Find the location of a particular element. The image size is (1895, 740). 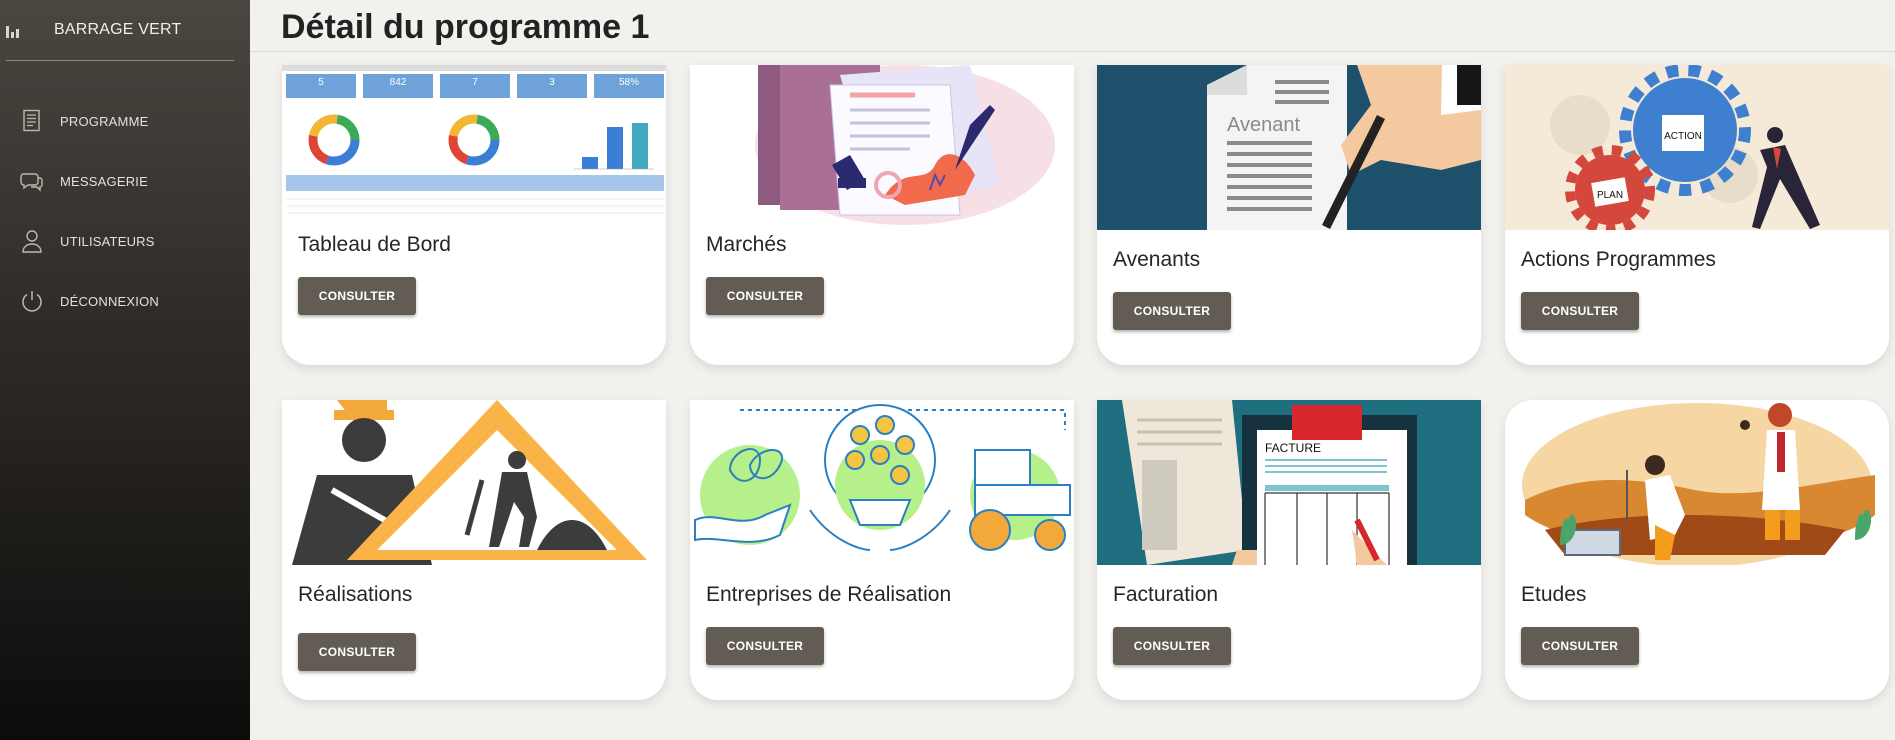

card-title: Facturation is located at coordinates (1166, 594).